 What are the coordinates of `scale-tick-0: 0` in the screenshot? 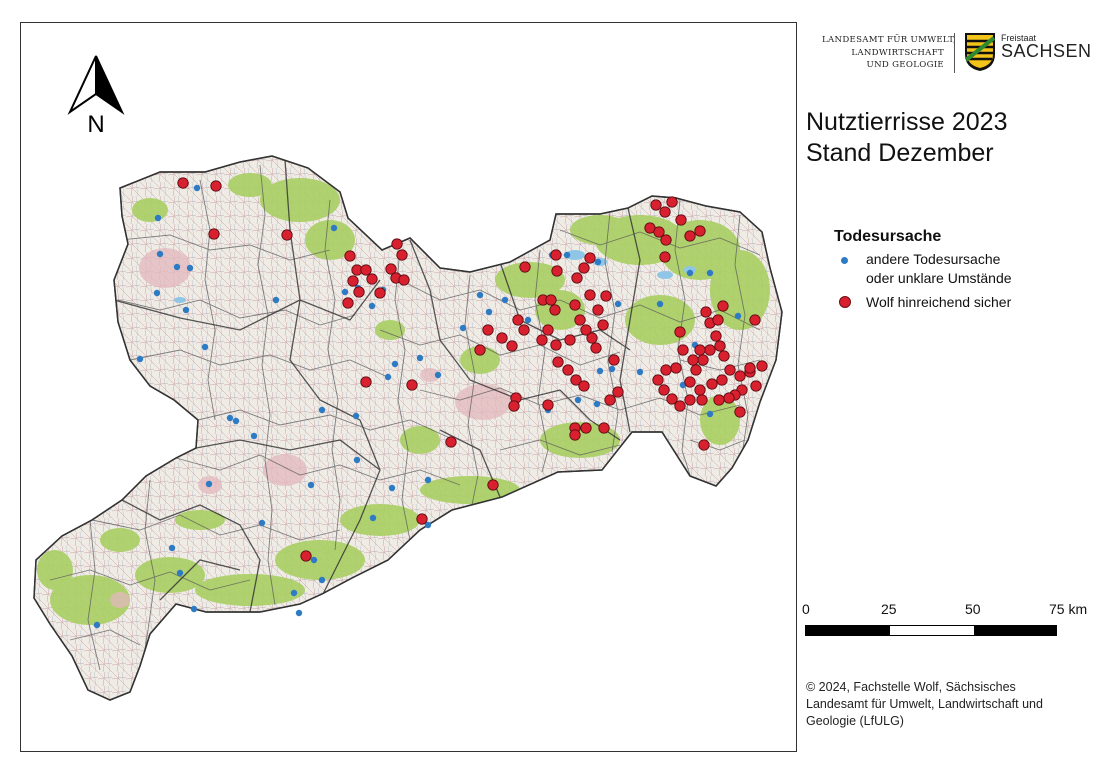 It's located at (806, 609).